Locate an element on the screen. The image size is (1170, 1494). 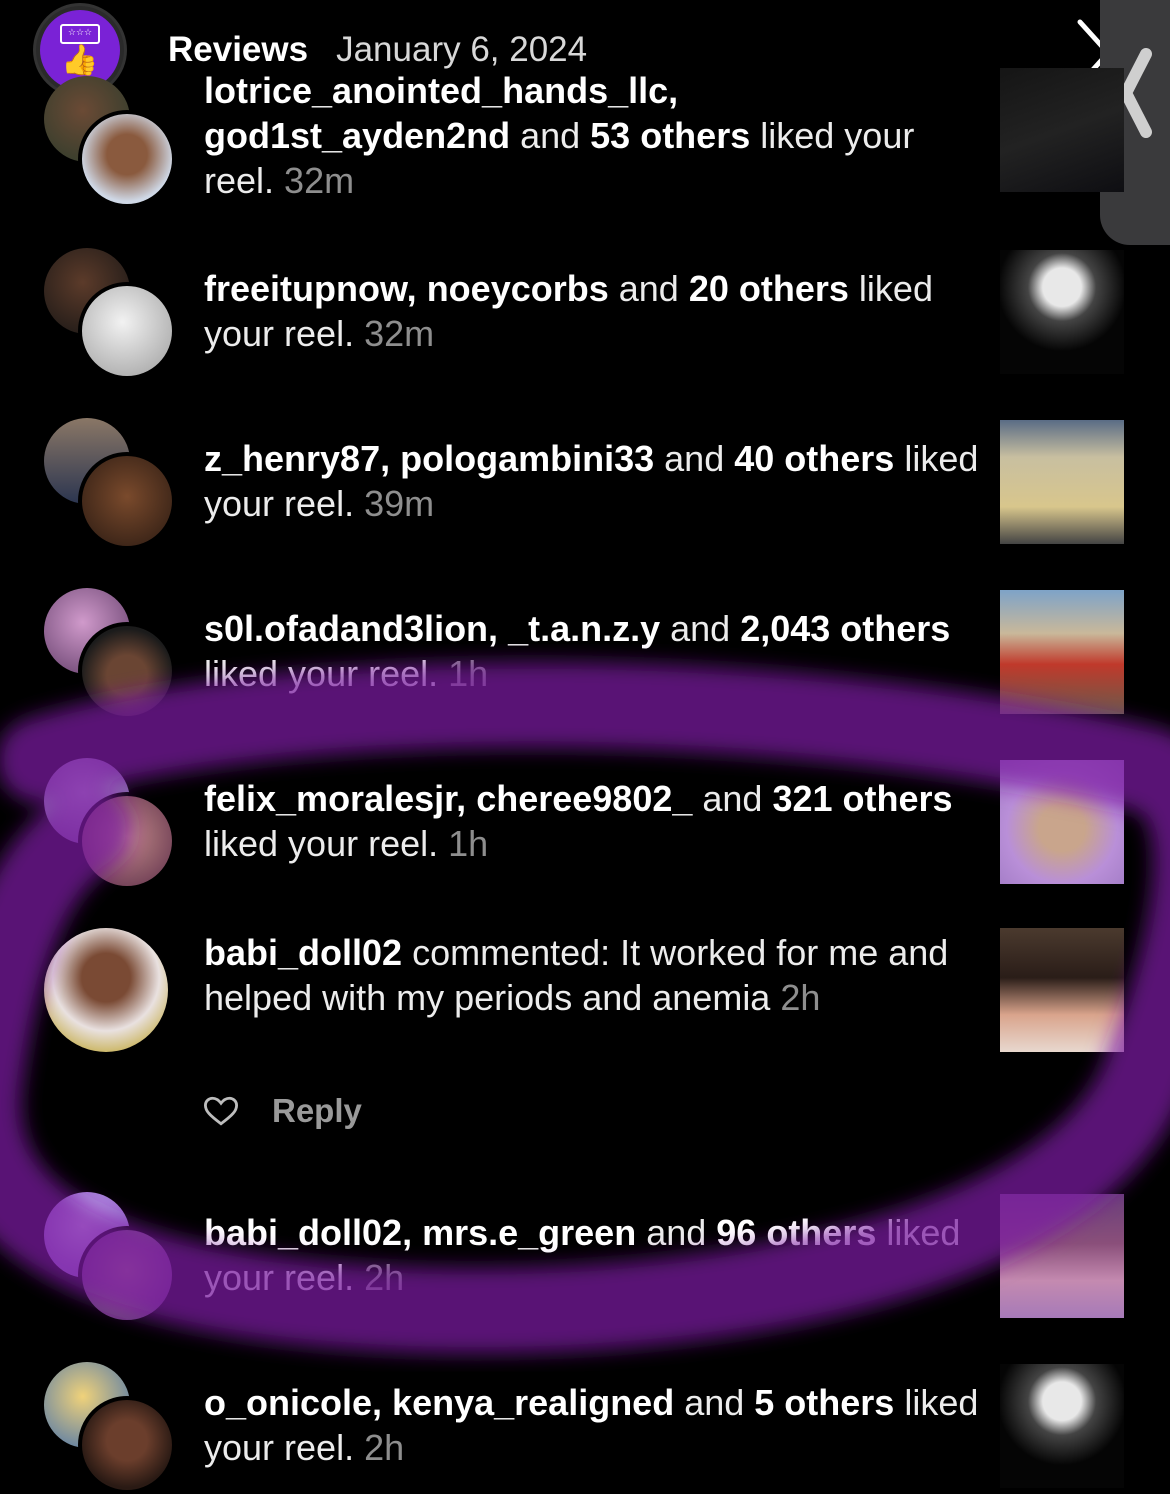
username: pologambini33 is located at coordinates (527, 458).